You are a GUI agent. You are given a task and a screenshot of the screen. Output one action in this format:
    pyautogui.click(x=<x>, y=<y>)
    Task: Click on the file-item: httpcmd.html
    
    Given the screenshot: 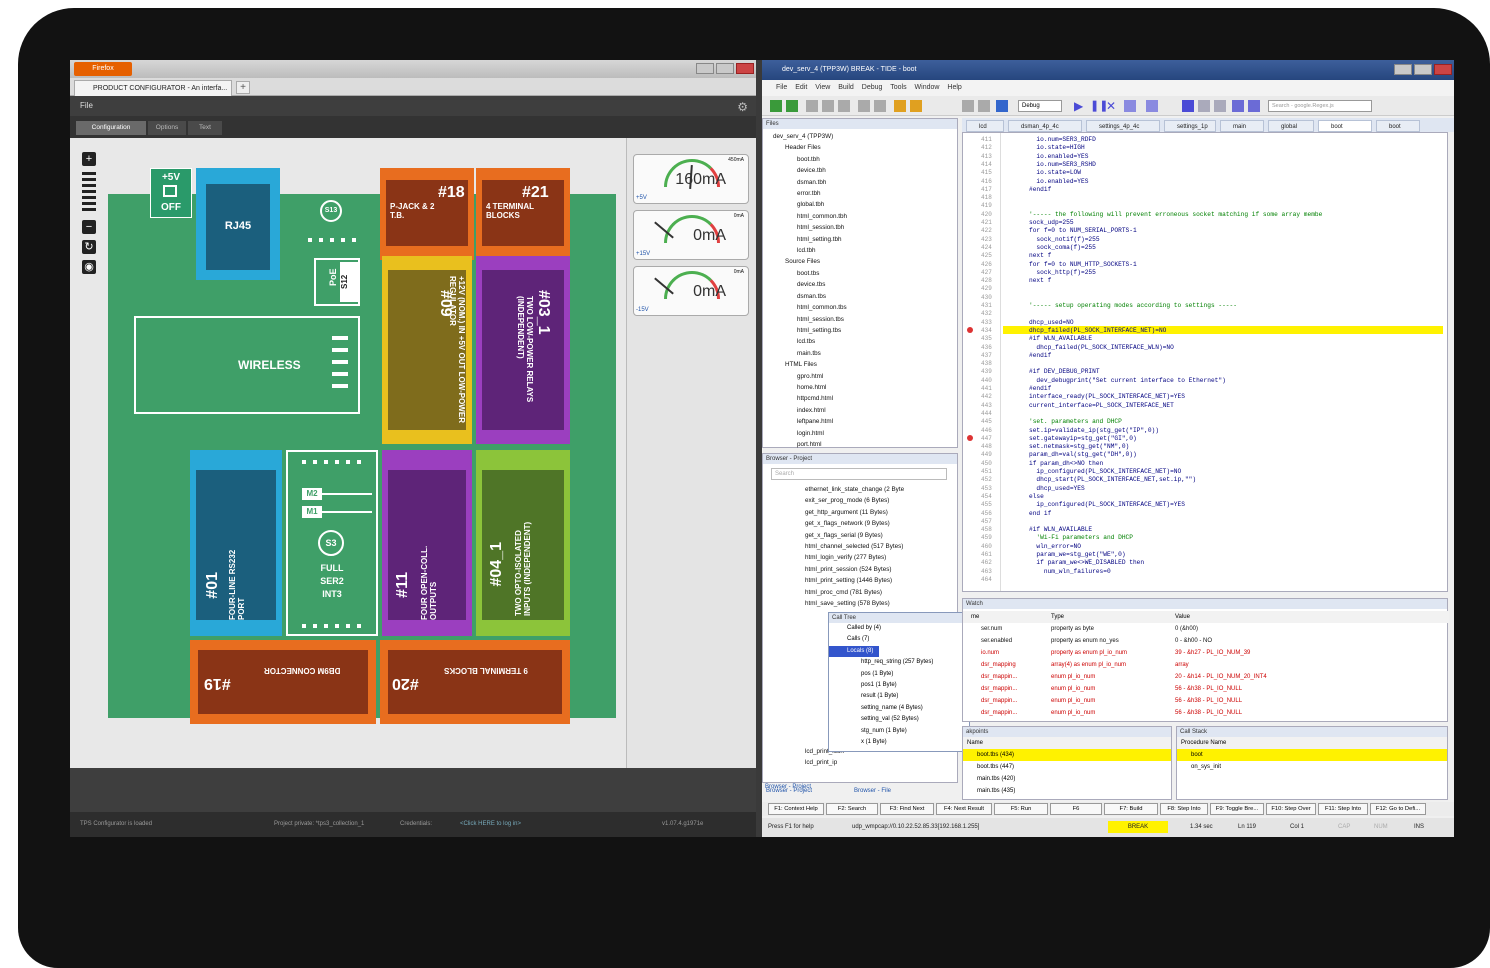 What is the action you would take?
    pyautogui.click(x=865, y=398)
    